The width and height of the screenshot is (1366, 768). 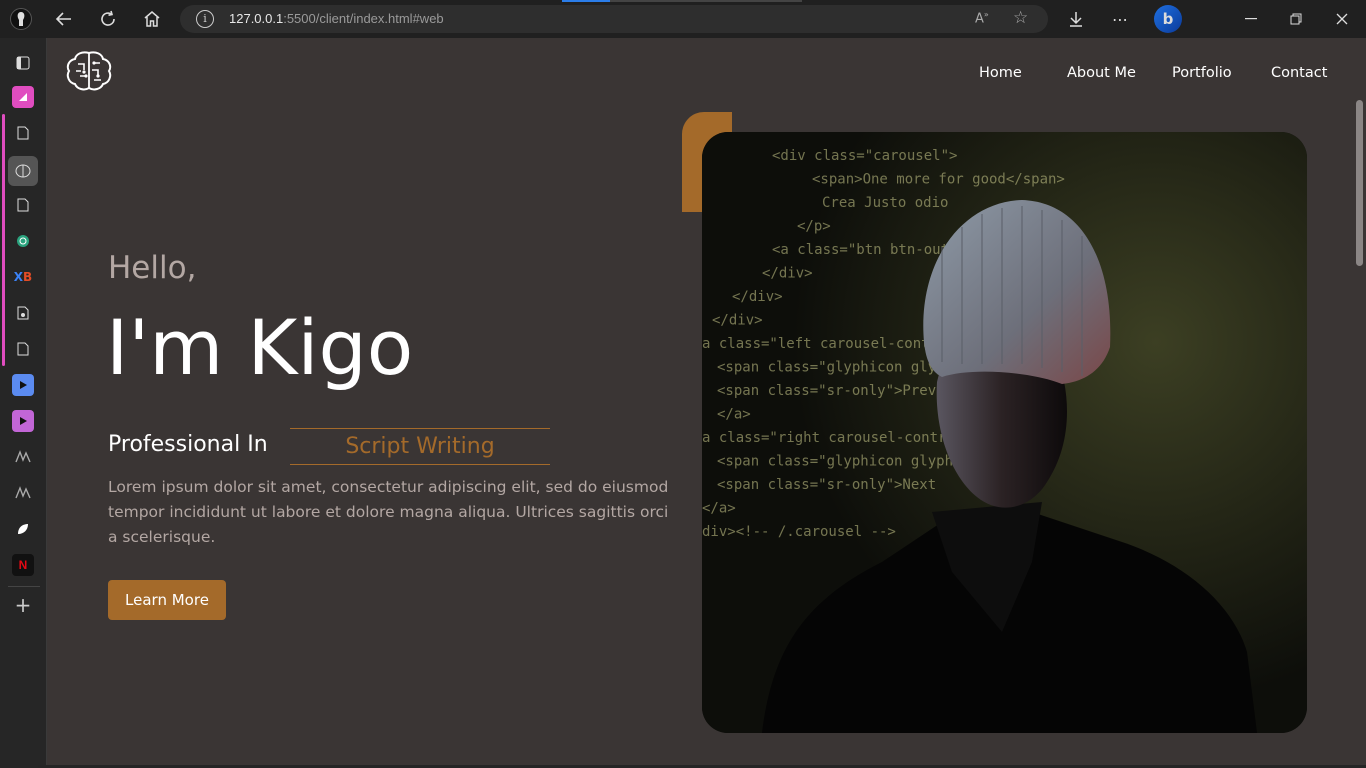 What do you see at coordinates (23, 529) in the screenshot?
I see `tab-leaf-icon` at bounding box center [23, 529].